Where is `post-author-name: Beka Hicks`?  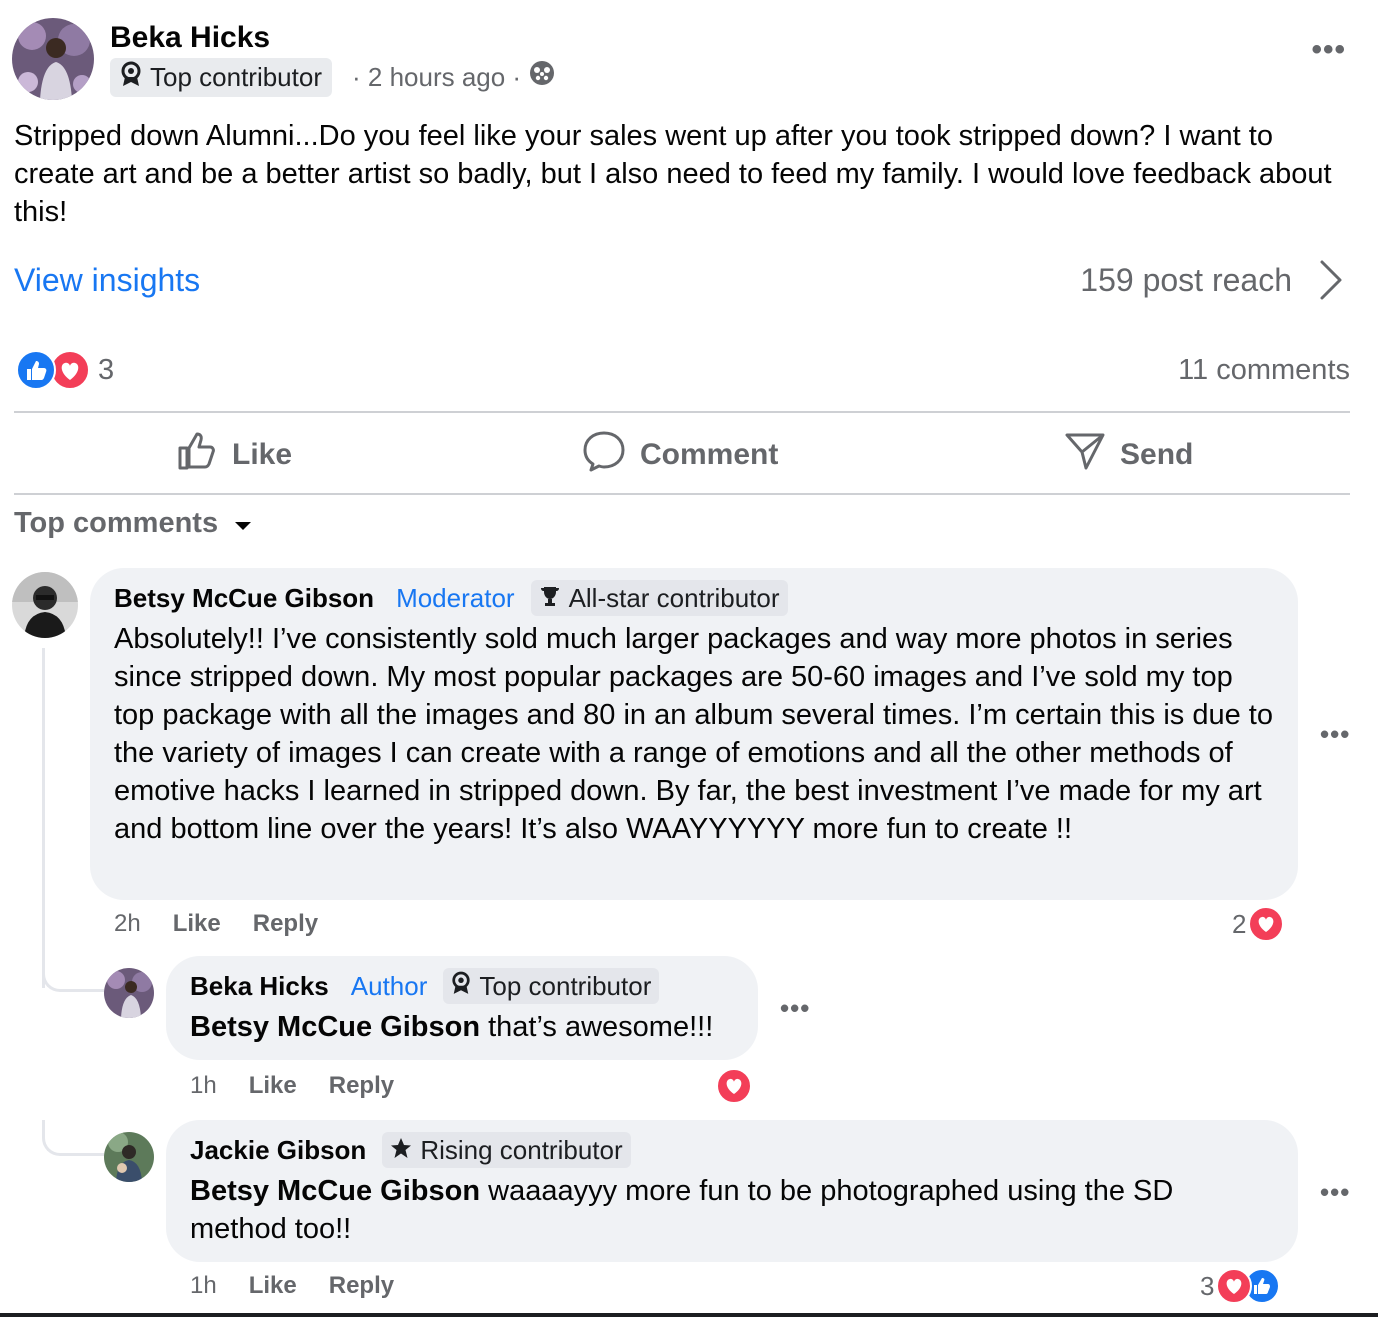
post-author-name: Beka Hicks is located at coordinates (190, 38).